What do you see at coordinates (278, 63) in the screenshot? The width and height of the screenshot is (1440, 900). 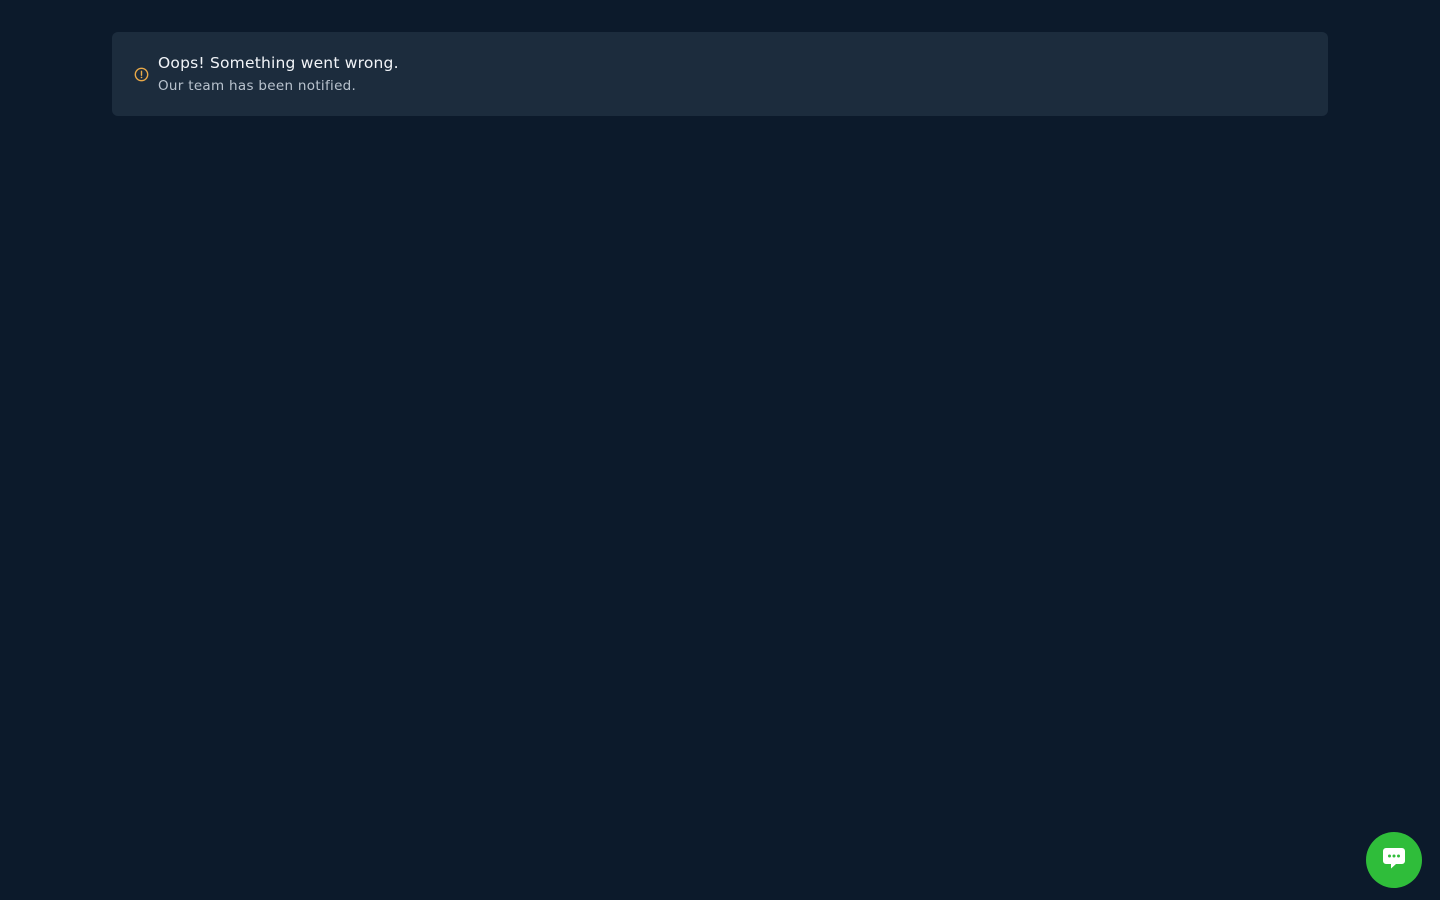 I see `alert-title: Oops! Something went wrong.` at bounding box center [278, 63].